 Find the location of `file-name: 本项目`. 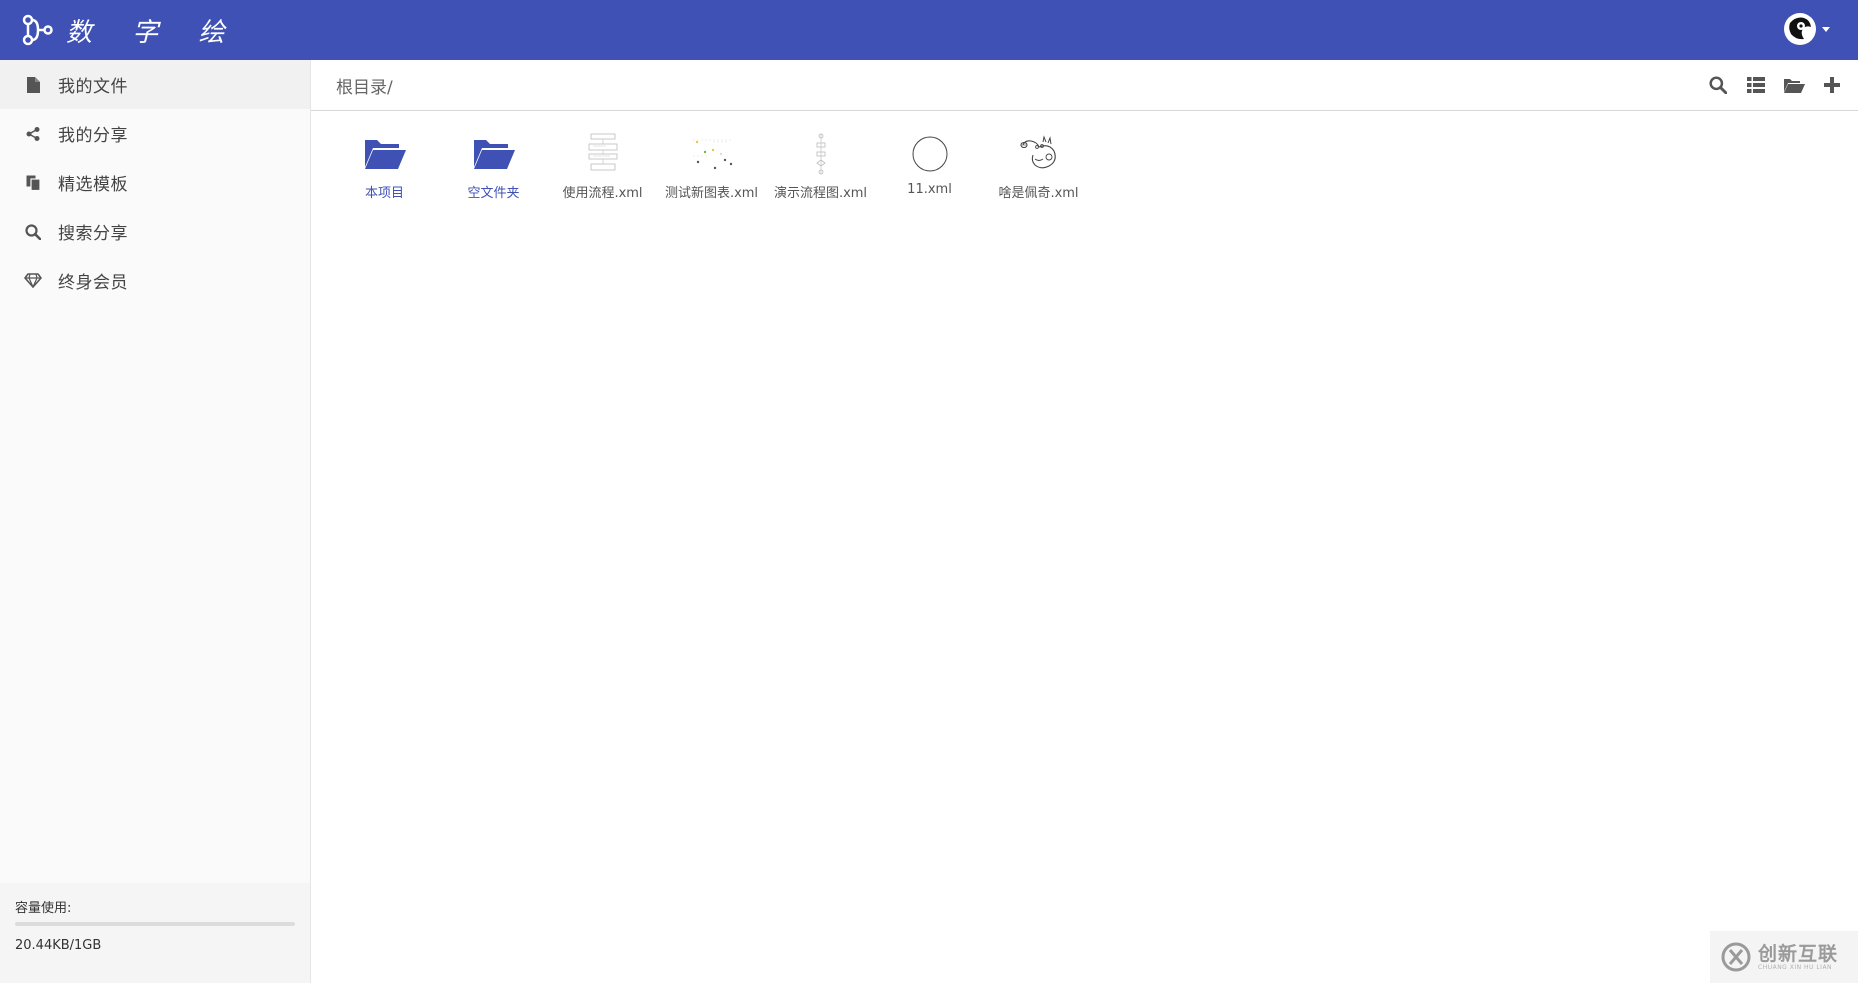

file-name: 本项目 is located at coordinates (384, 193).